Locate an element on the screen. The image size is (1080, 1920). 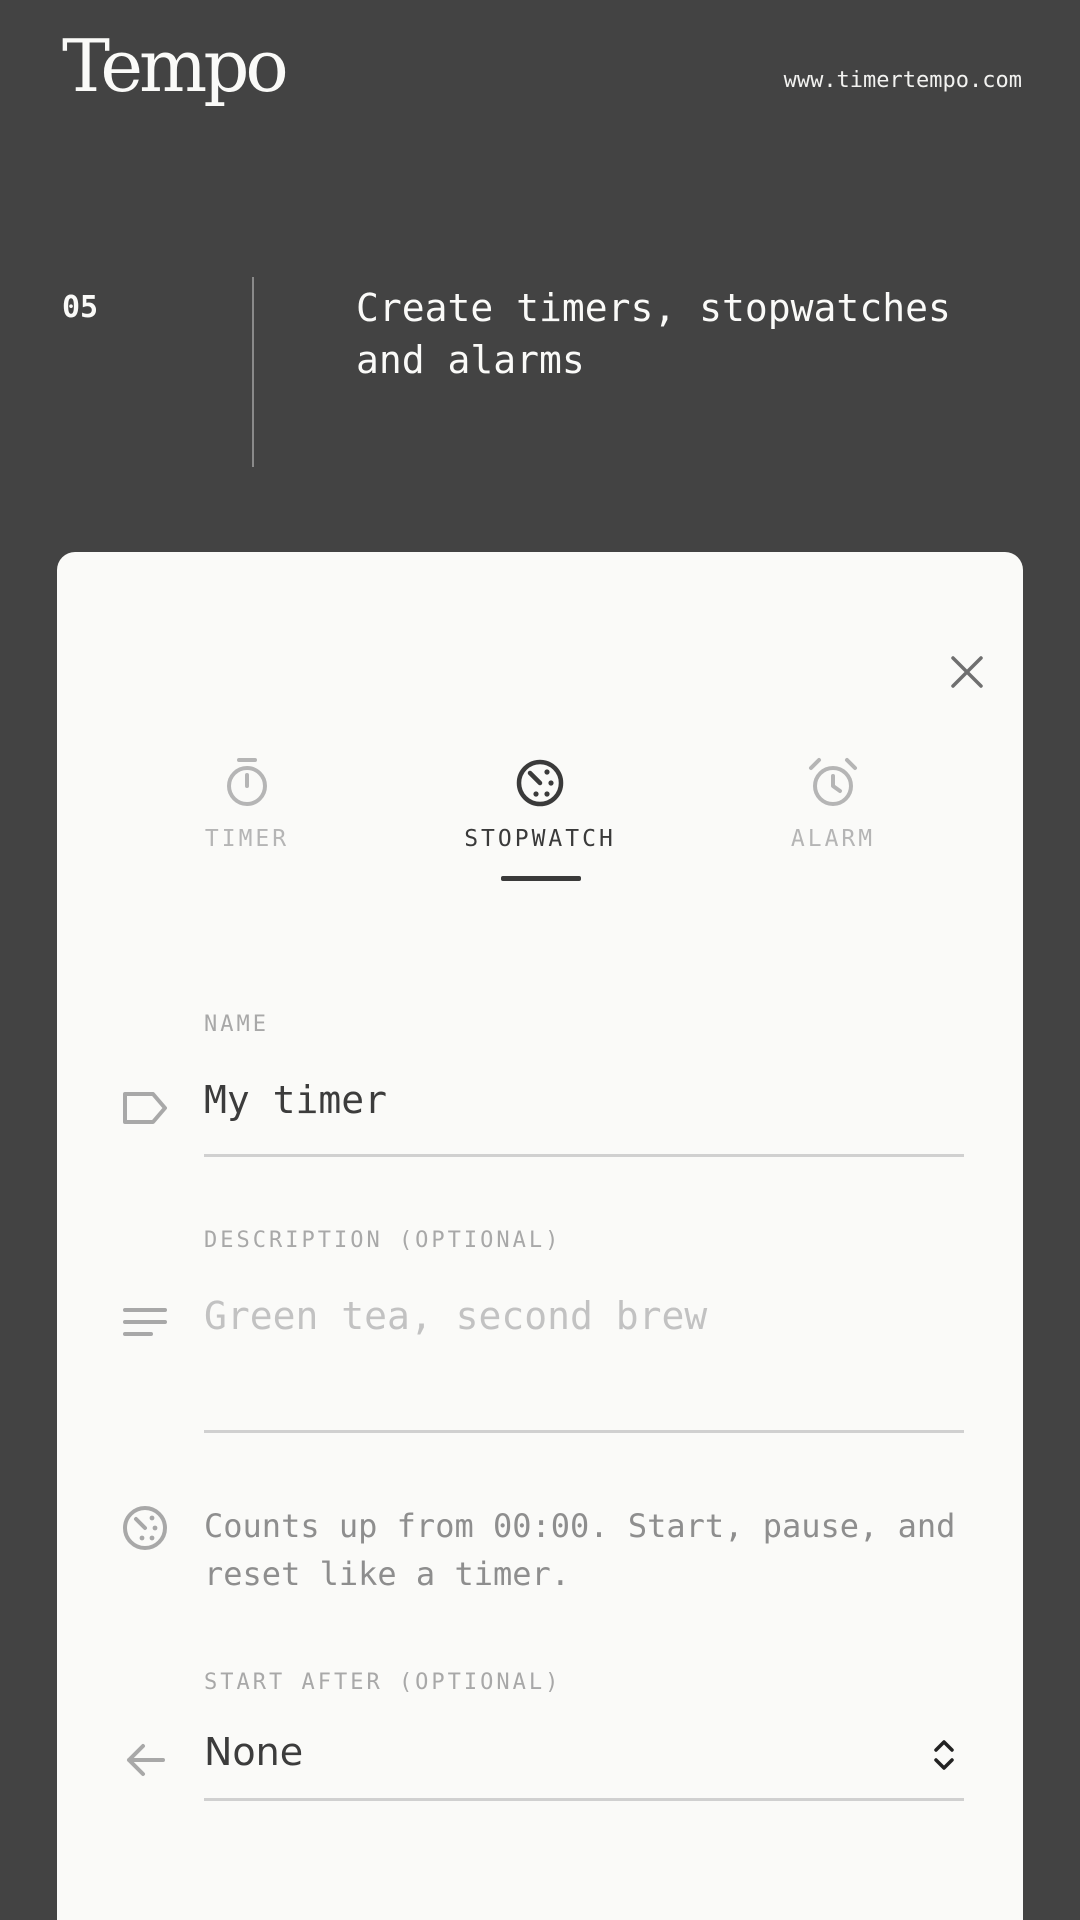
stopwatch-icon is located at coordinates (540, 783).